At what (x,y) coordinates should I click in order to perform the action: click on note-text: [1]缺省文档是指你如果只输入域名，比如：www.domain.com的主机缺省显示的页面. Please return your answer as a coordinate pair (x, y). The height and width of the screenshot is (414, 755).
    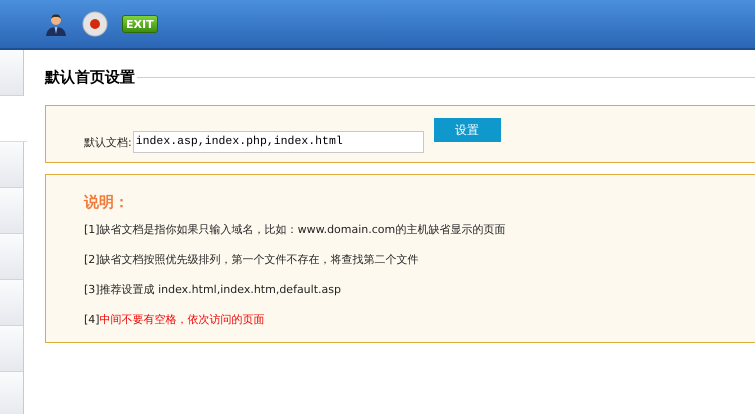
    Looking at the image, I should click on (295, 230).